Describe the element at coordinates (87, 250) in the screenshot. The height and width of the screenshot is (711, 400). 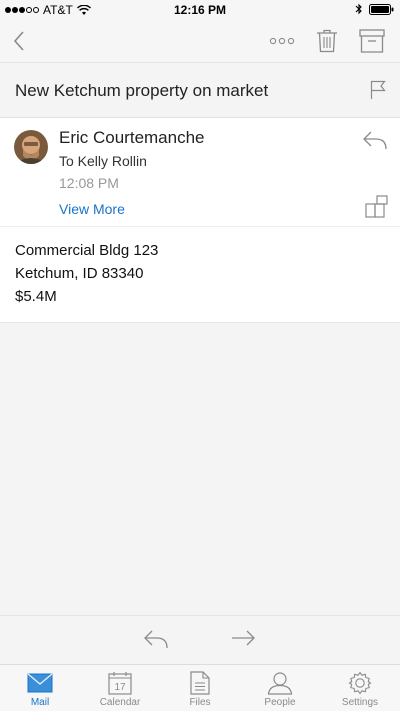
I see `body-line: Commercial Bldg 123` at that location.